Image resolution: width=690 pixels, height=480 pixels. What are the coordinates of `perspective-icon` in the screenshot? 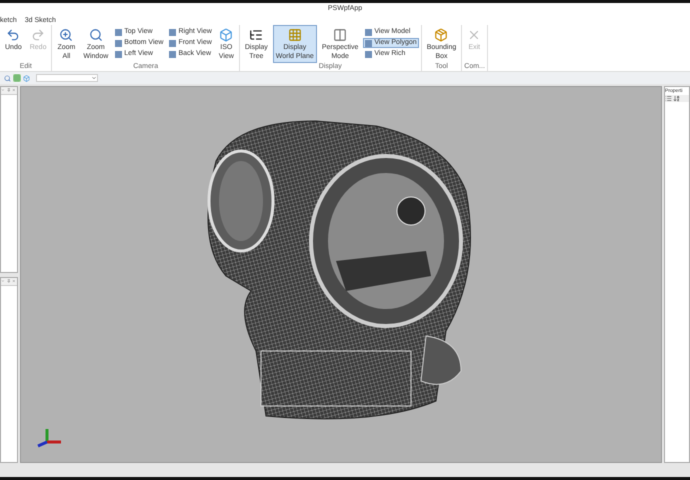 It's located at (340, 35).